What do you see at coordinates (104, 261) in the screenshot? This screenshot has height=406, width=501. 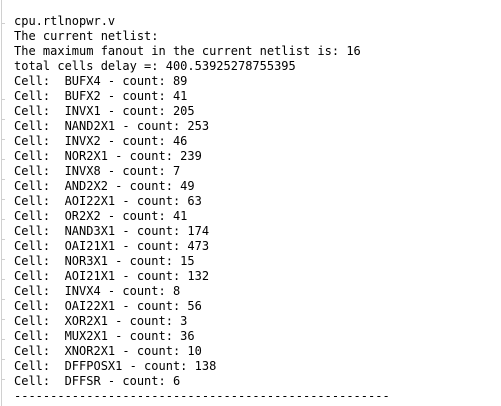 I see `cell-line: Cell: NOR3X1 - count: 15` at bounding box center [104, 261].